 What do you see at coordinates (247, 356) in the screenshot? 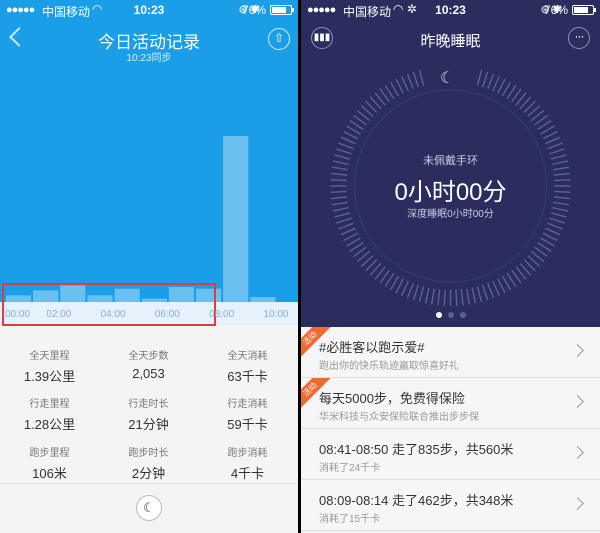
I see `stat-label: 全天消耗` at bounding box center [247, 356].